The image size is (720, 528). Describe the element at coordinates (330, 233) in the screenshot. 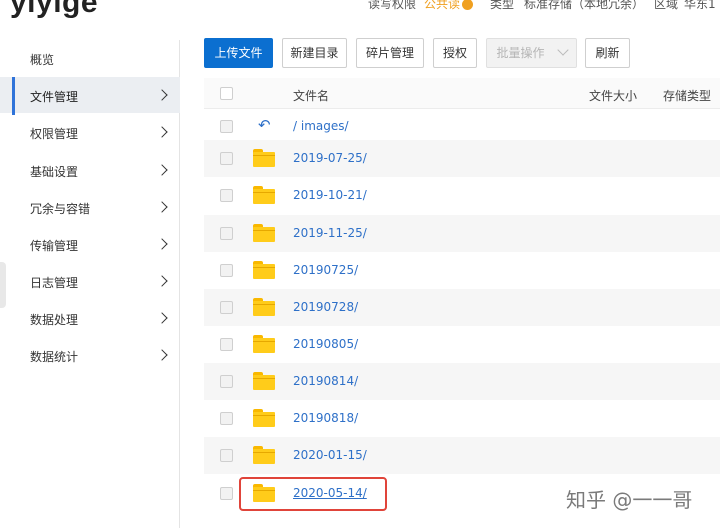

I see `folder-name-link: 2019-11-25/` at that location.